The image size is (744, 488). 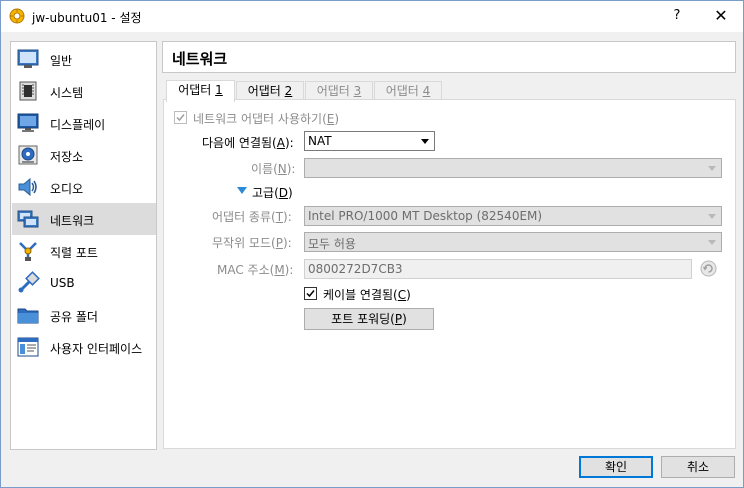 I want to click on sidebar-item-general: 일반, so click(x=84, y=59).